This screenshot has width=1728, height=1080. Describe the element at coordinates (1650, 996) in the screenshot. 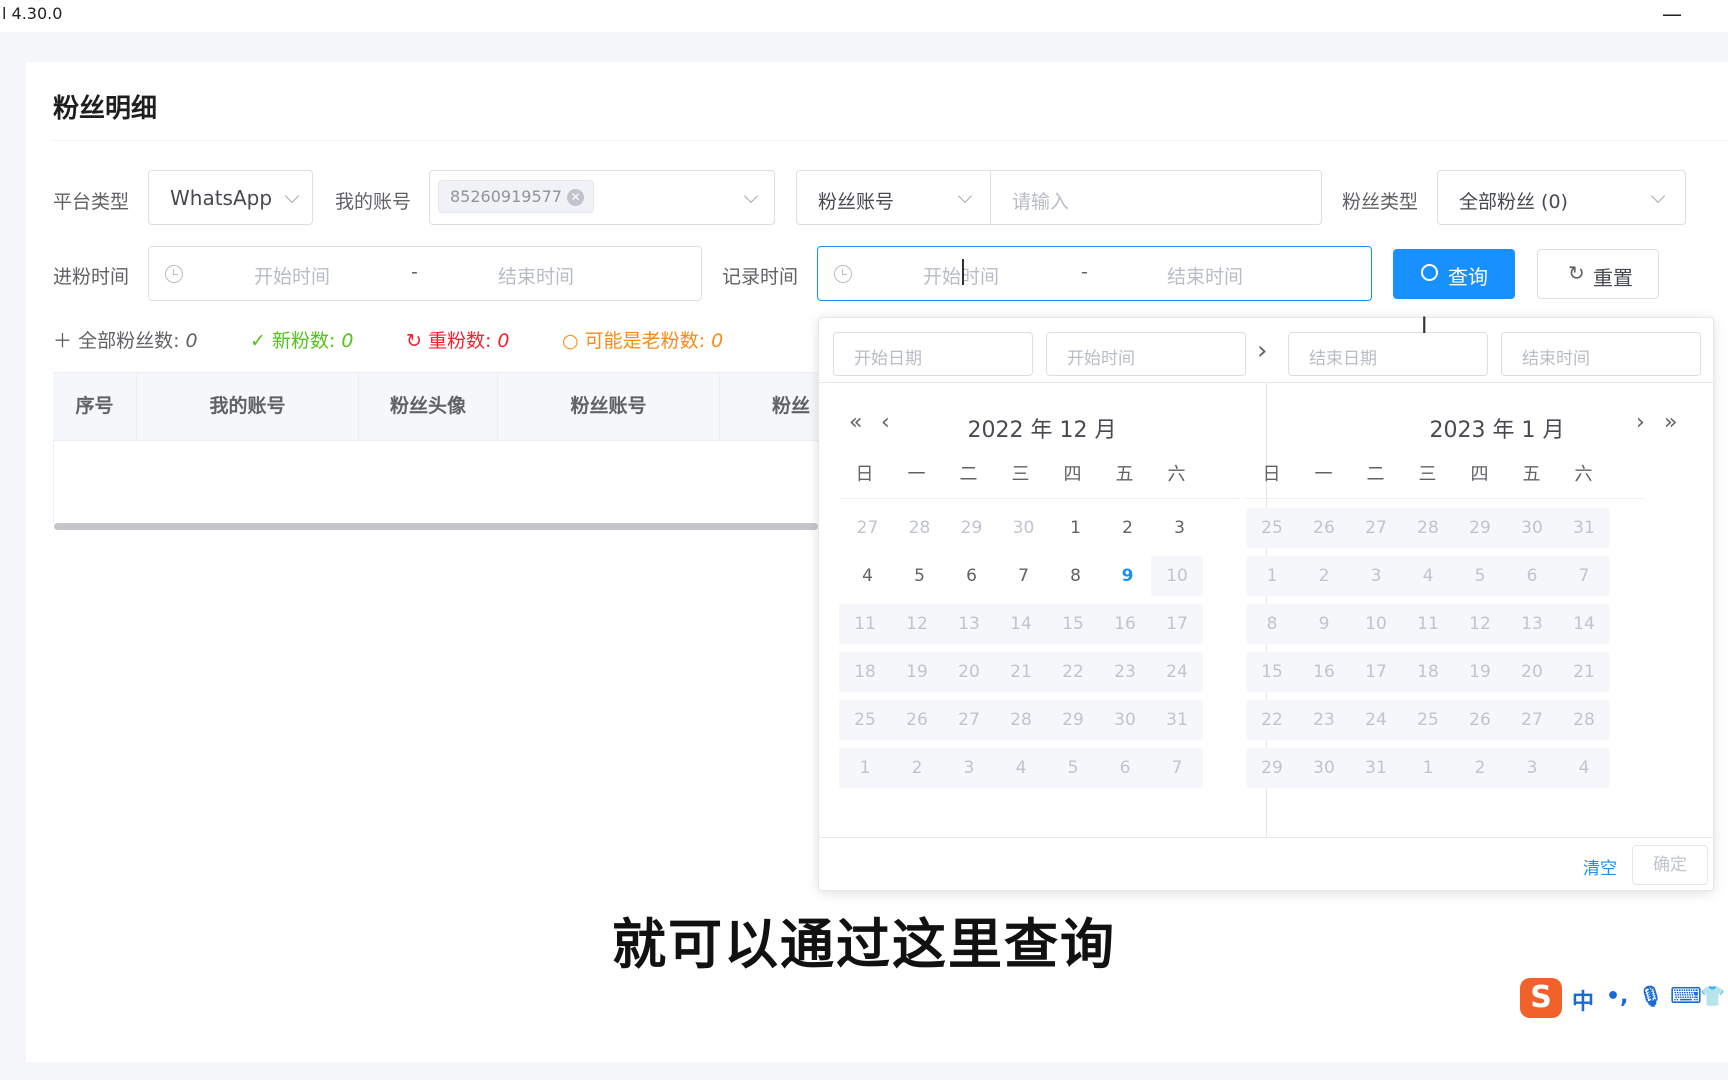

I see `microphone-icon: 🎙` at that location.